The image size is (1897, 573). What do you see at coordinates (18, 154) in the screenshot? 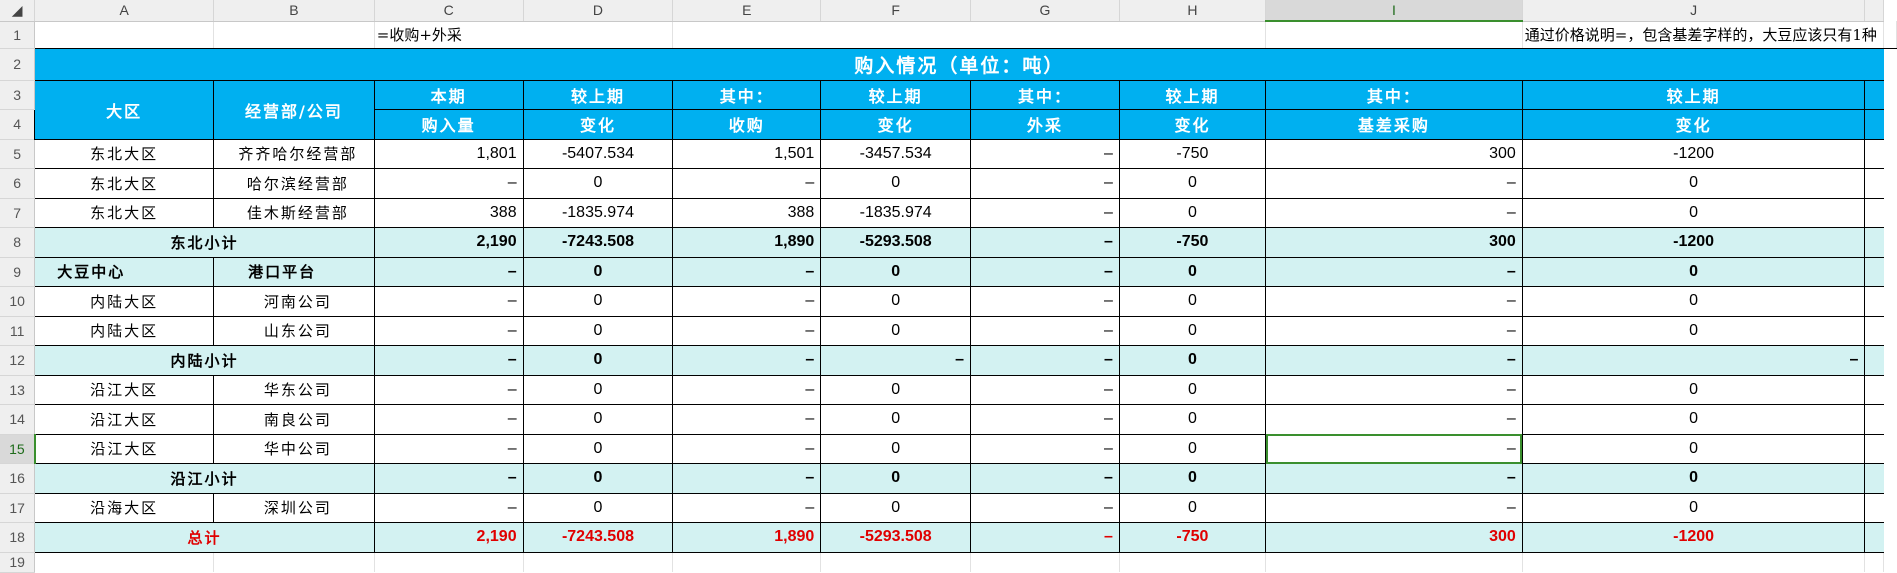
I see `row-header: 5` at bounding box center [18, 154].